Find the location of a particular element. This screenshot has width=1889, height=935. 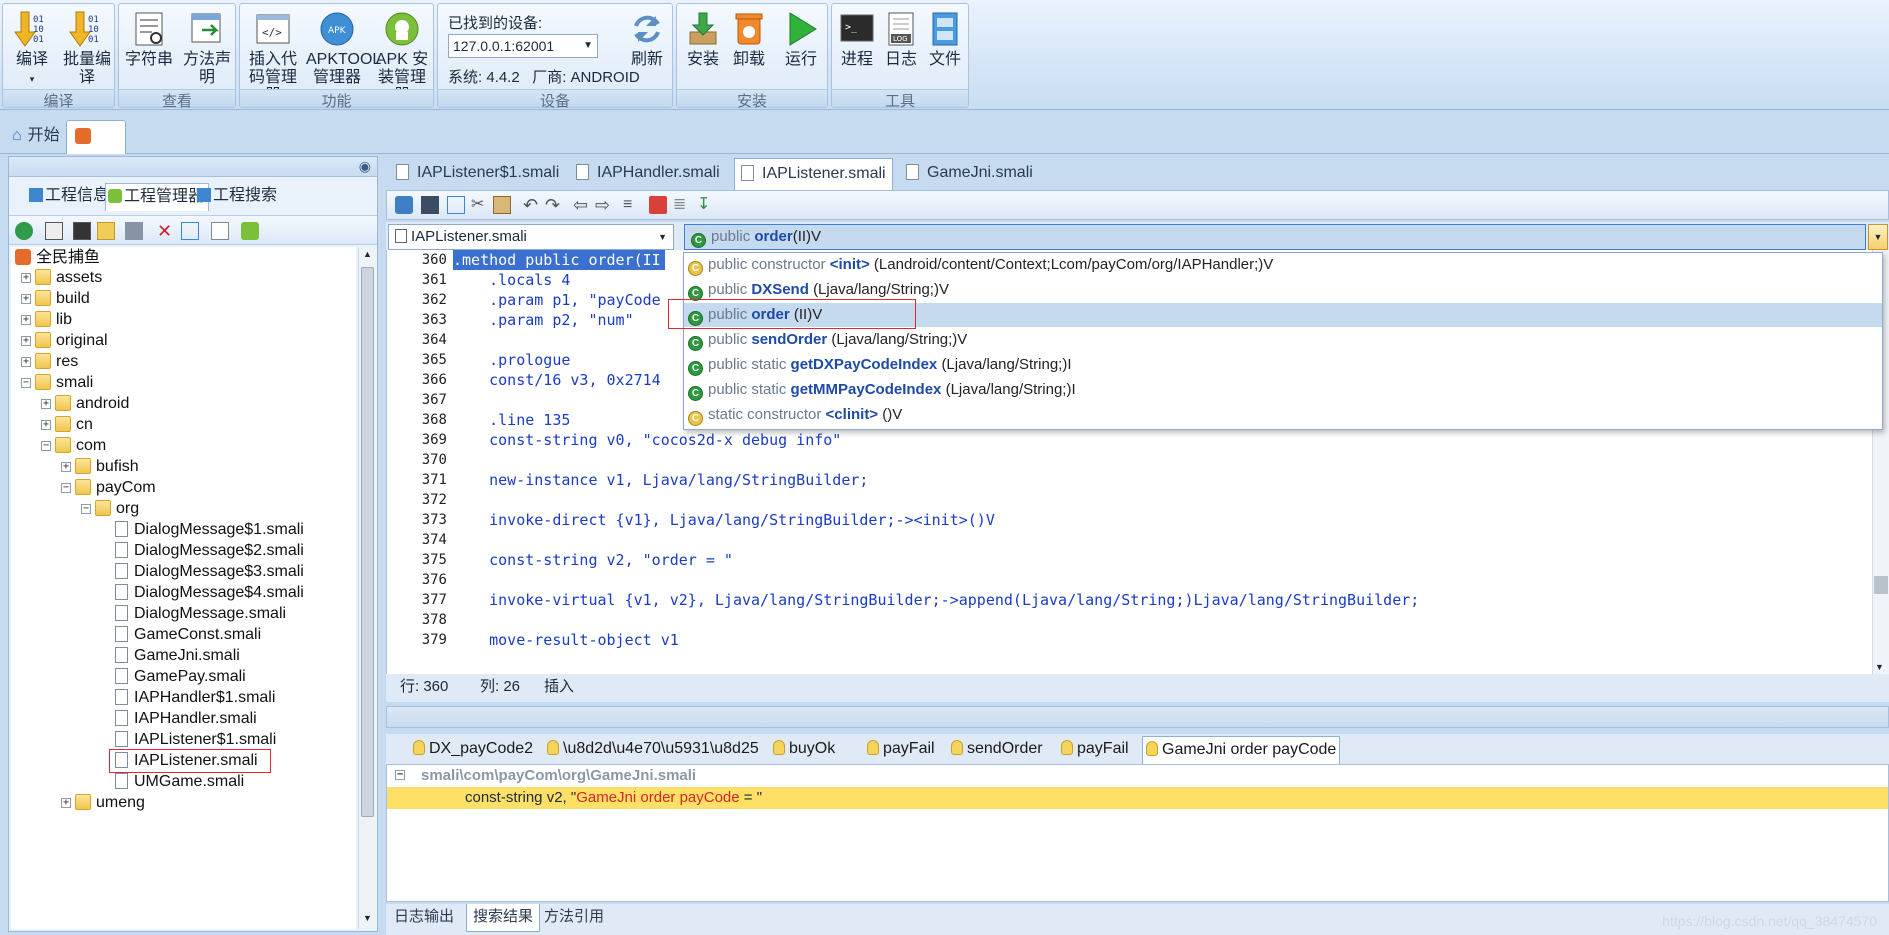

tree-file: DialogMessage$4.smali is located at coordinates (209, 593).